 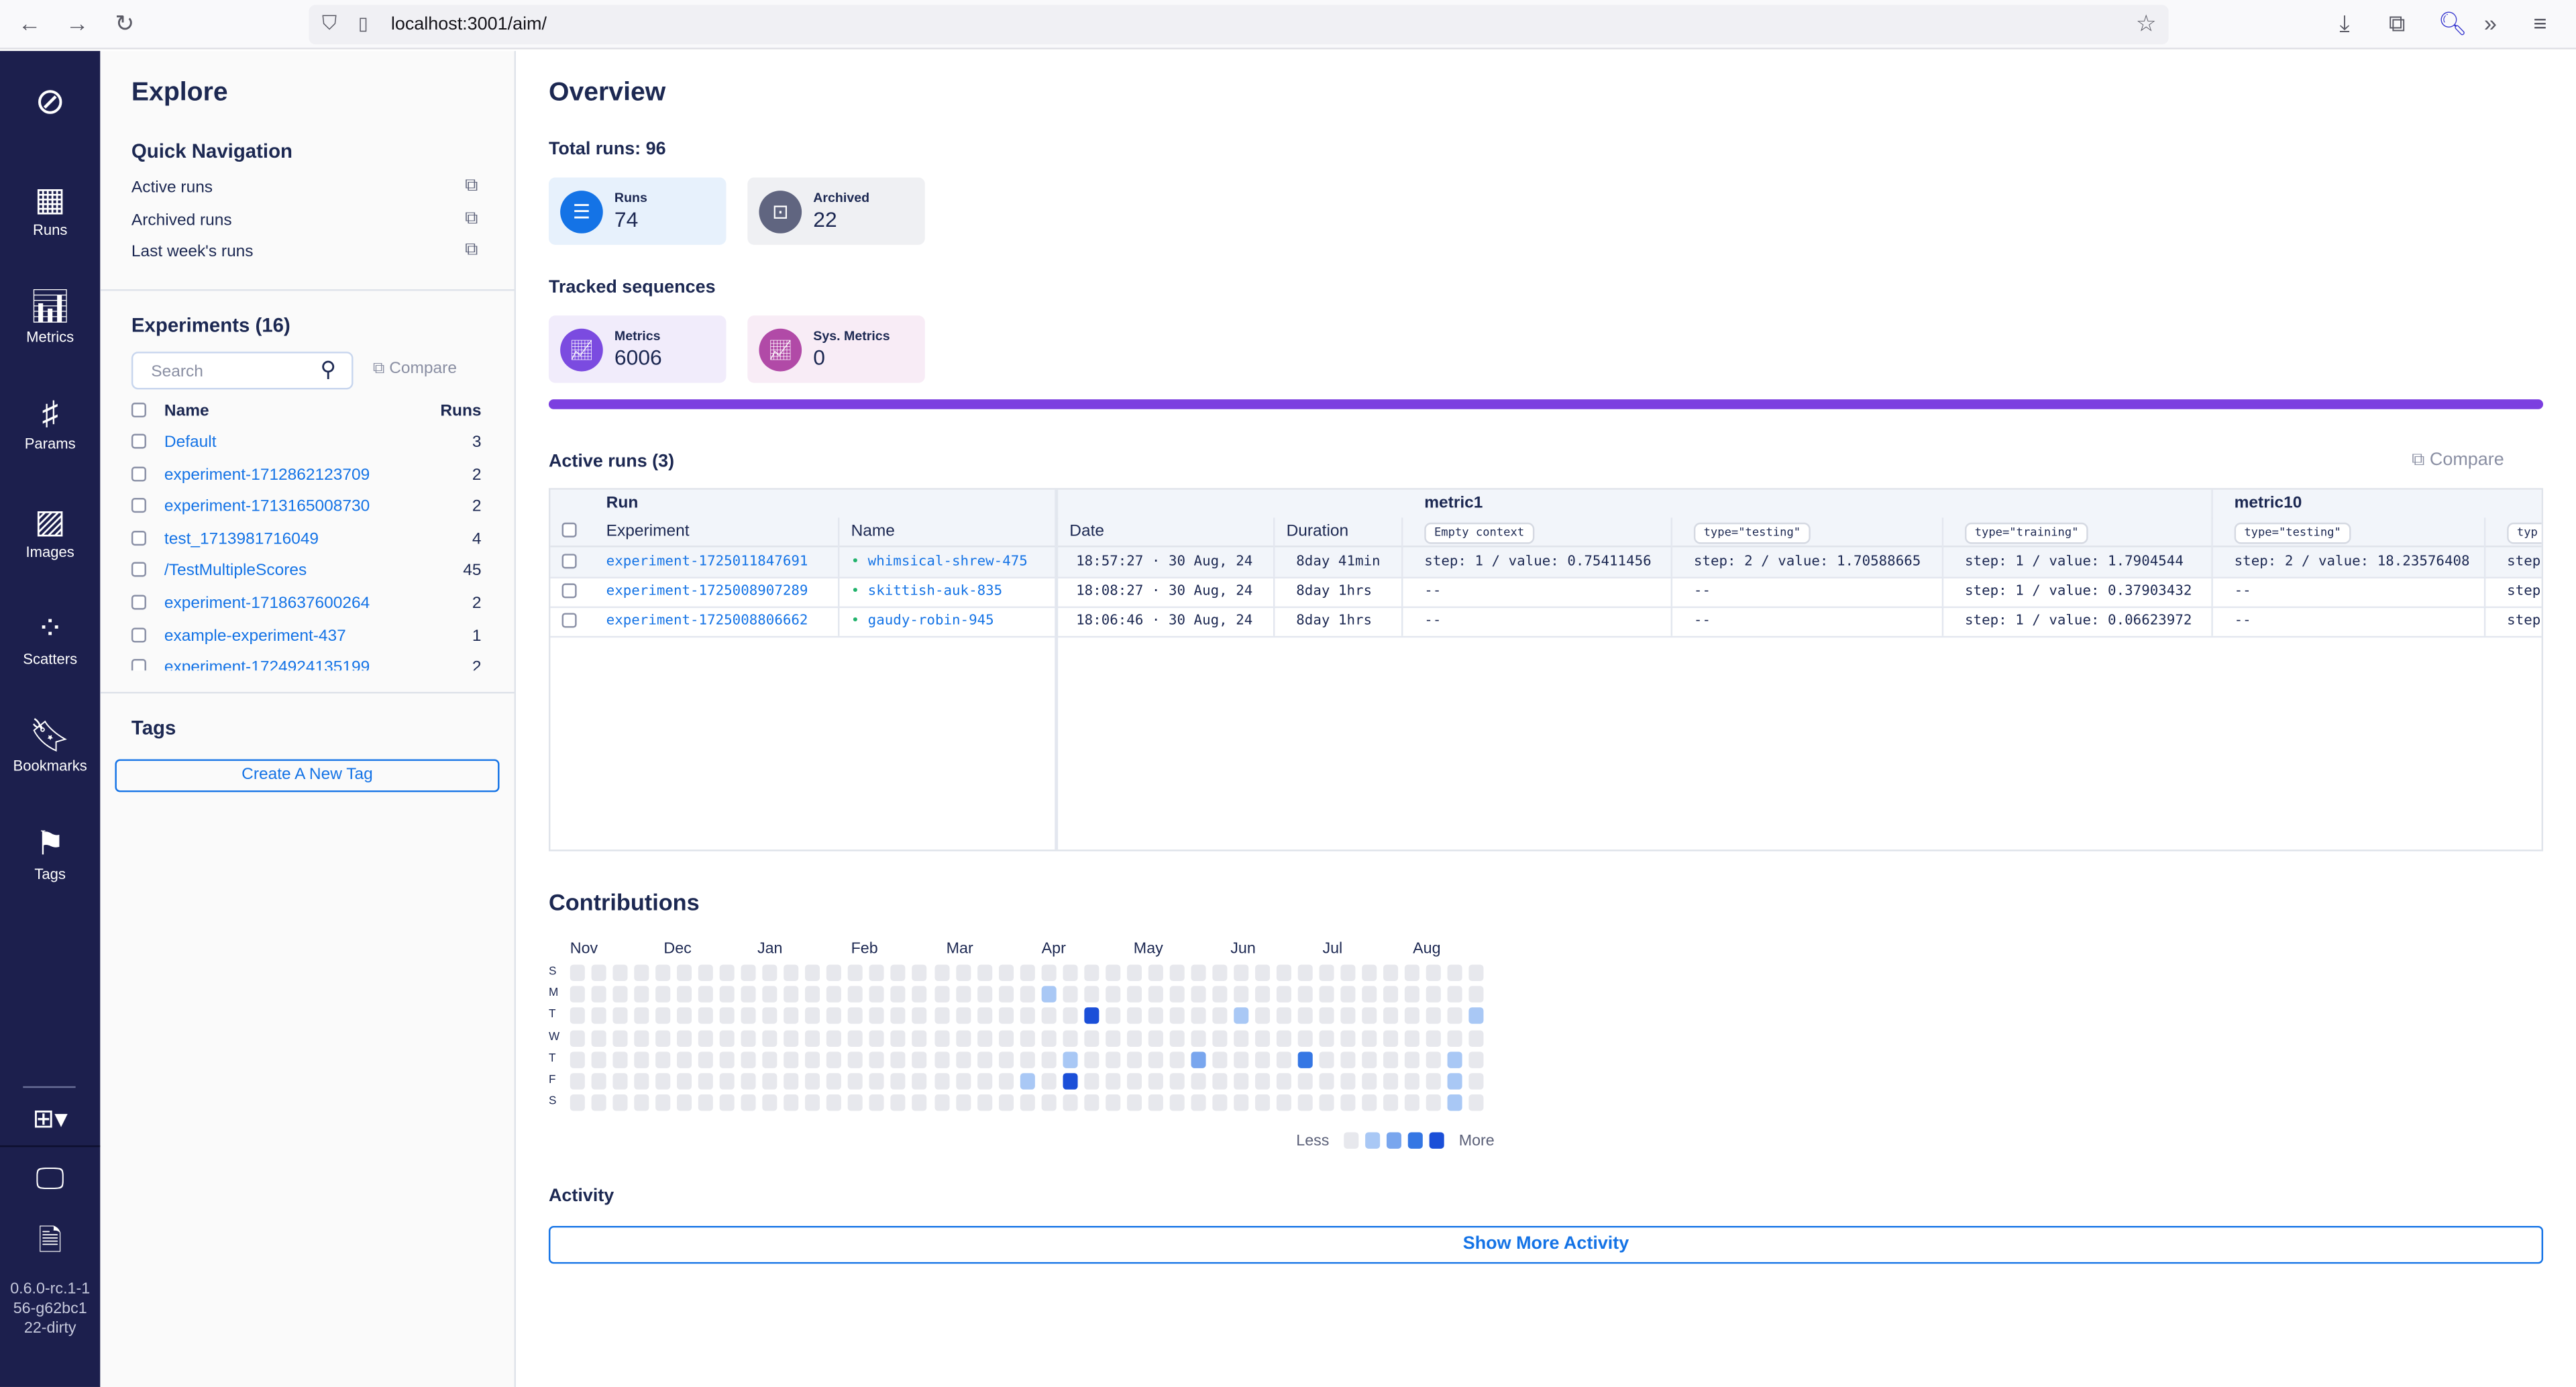 What do you see at coordinates (717, 591) in the screenshot?
I see `run-experiment-link: experiment-1725008907289` at bounding box center [717, 591].